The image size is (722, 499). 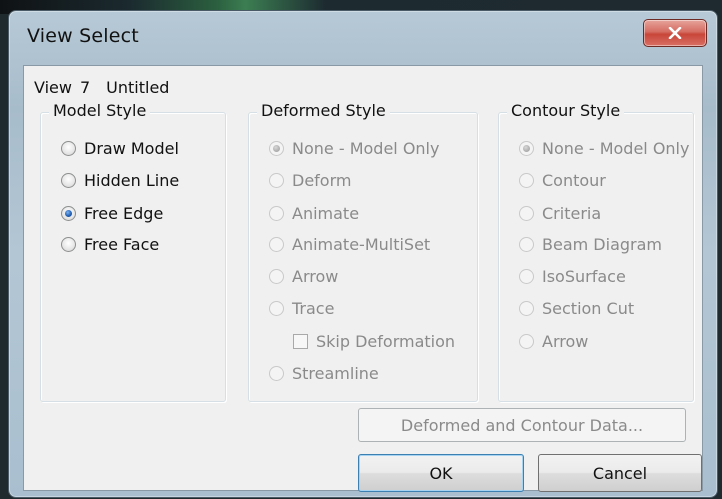 I want to click on radio-contour: Contour, so click(x=562, y=180).